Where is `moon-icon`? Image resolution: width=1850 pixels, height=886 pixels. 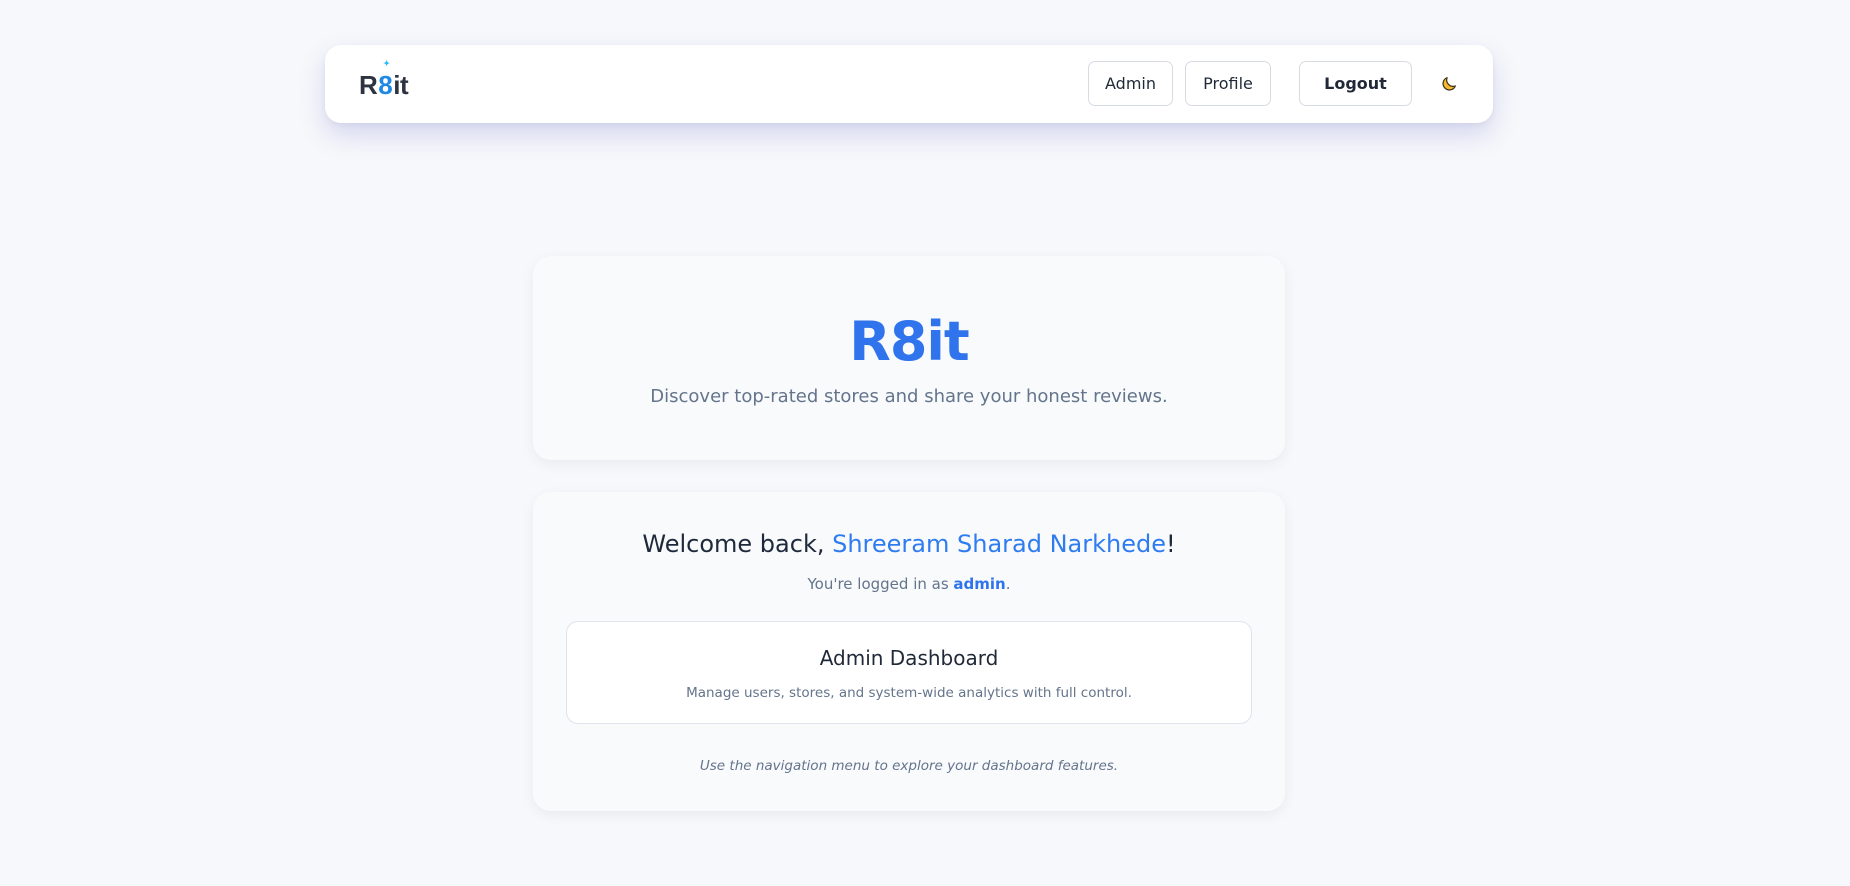
moon-icon is located at coordinates (1449, 84).